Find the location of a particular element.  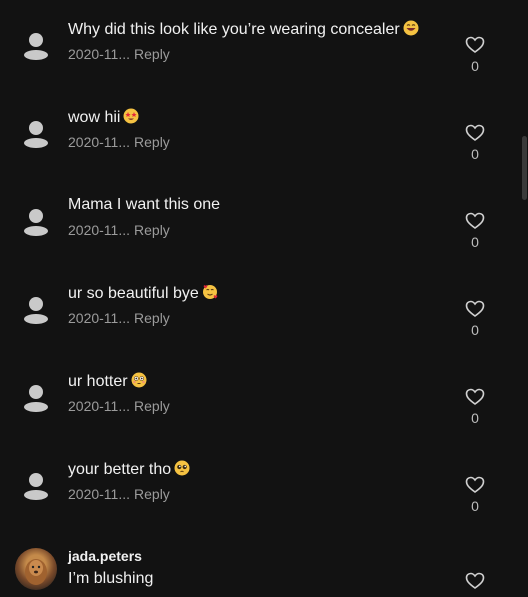

comment-text: wow hii is located at coordinates (103, 117).